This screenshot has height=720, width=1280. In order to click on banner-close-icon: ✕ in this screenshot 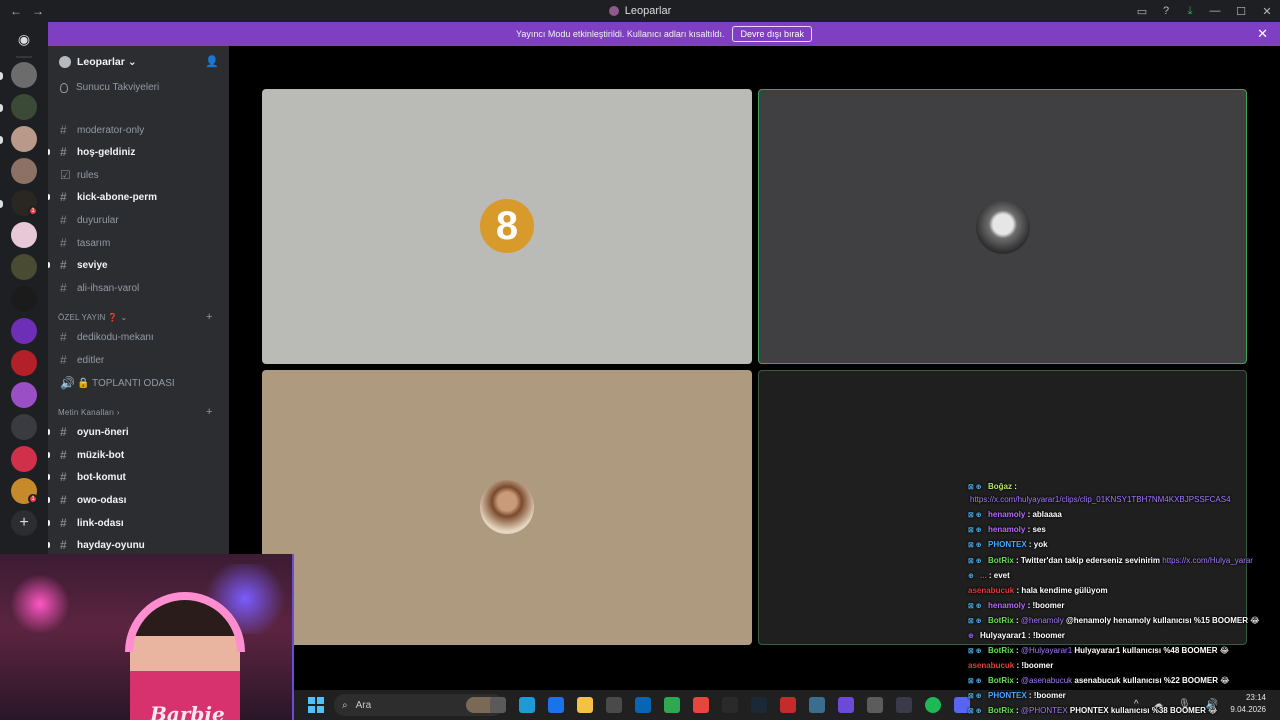, I will do `click(1262, 34)`.